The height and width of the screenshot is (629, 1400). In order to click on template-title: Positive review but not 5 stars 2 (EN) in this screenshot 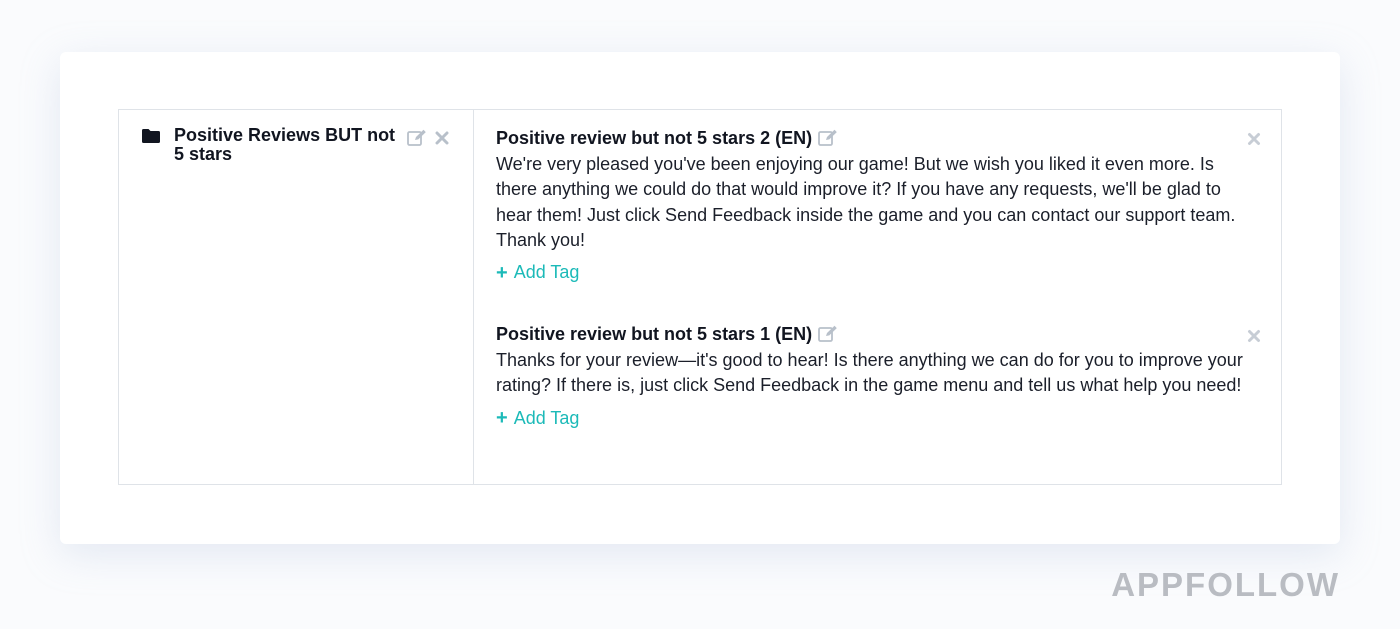, I will do `click(654, 138)`.